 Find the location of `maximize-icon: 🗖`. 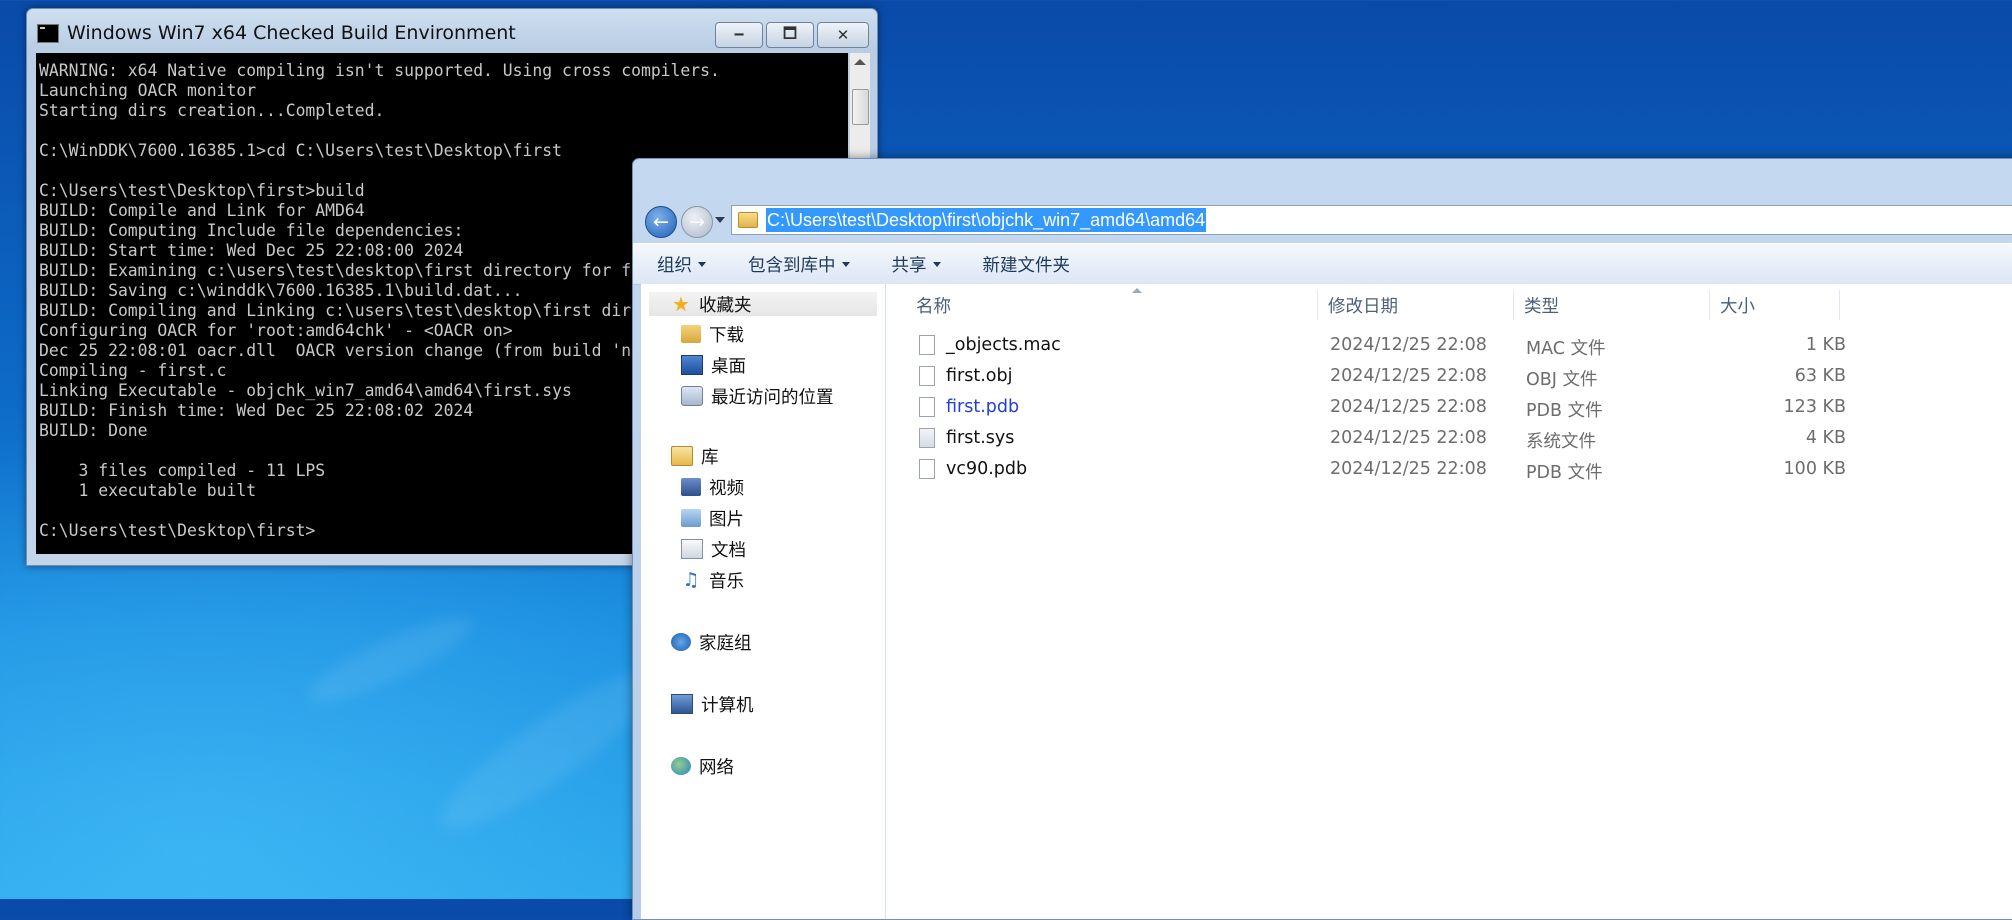

maximize-icon: 🗖 is located at coordinates (790, 32).